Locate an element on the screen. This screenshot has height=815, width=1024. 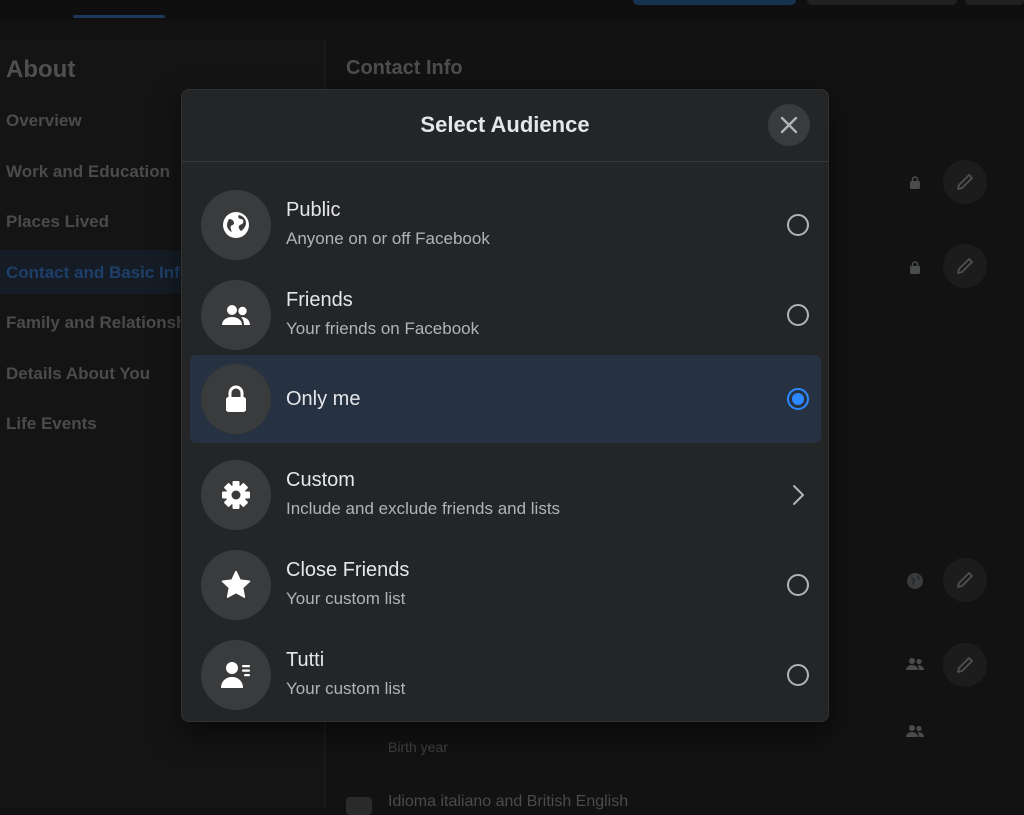
option-sublabel: Anyone on or off Facebook is located at coordinates (388, 238).